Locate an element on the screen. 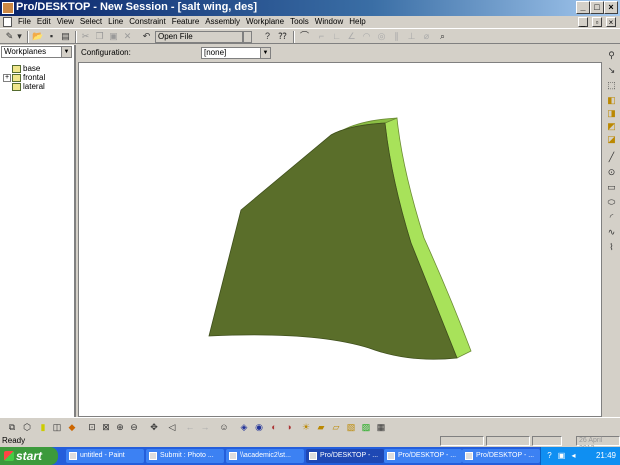 The image size is (620, 465). configuration-select: [none] ▼ is located at coordinates (236, 53).